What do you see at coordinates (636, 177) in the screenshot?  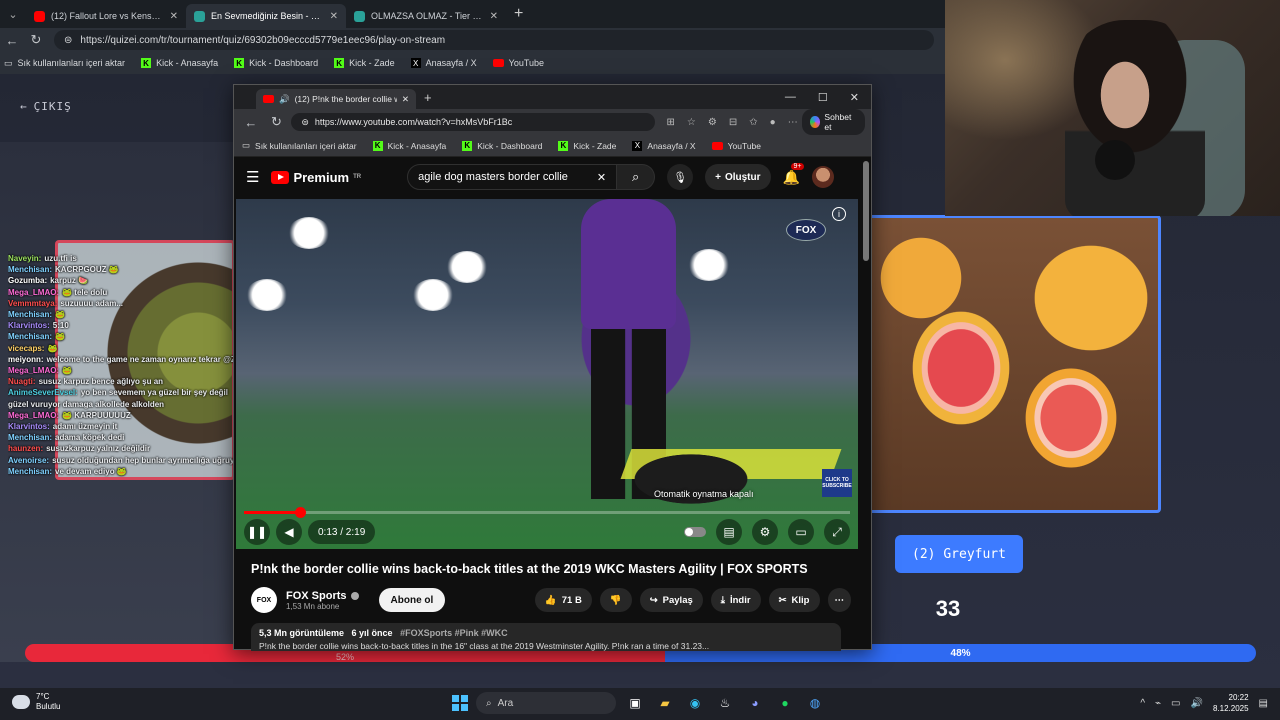 I see `search-button: ⌕` at bounding box center [636, 177].